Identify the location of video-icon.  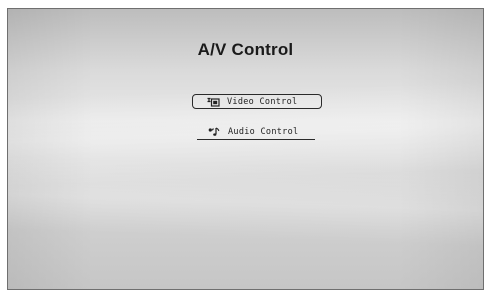
(213, 102).